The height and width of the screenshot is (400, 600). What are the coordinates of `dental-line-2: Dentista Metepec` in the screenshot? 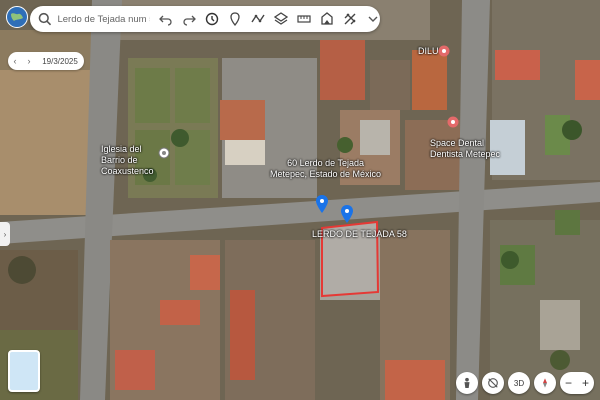 It's located at (465, 154).